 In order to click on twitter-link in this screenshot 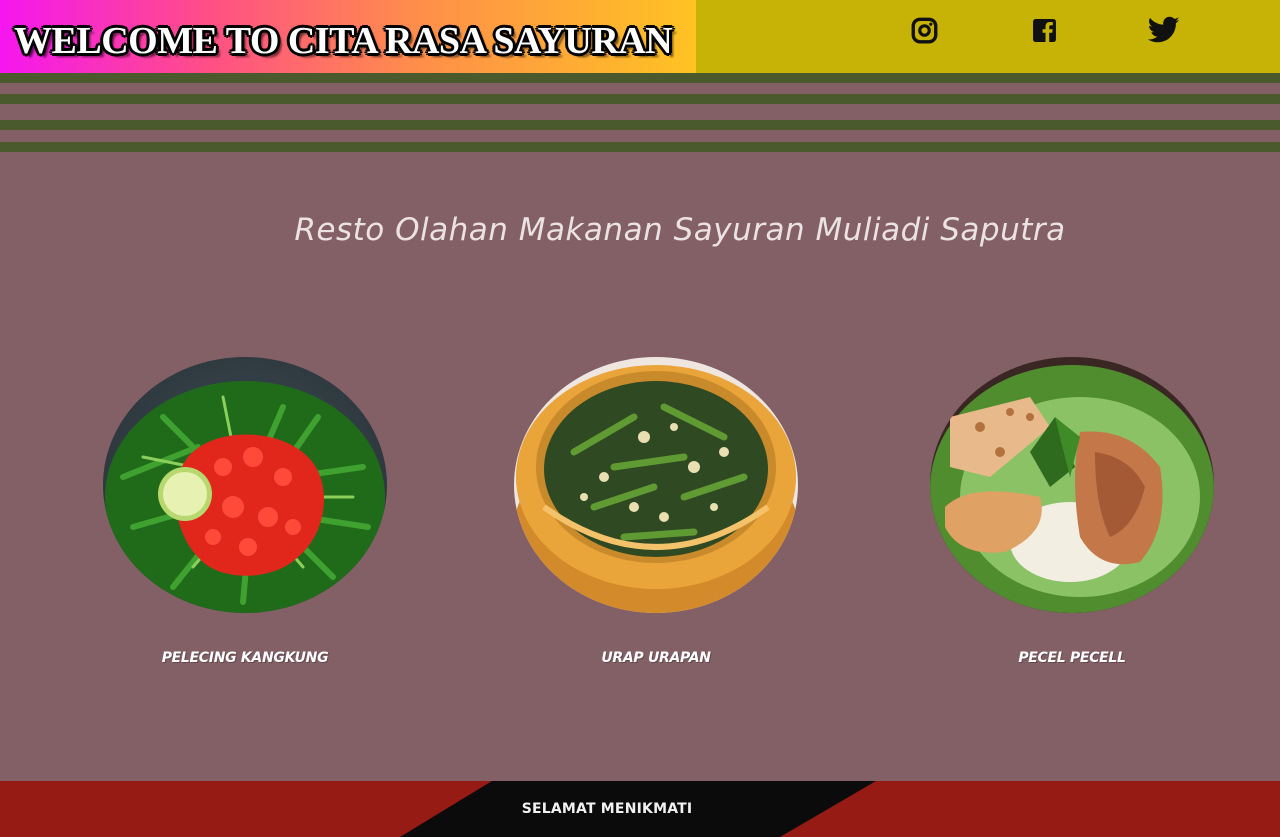, I will do `click(1164, 30)`.